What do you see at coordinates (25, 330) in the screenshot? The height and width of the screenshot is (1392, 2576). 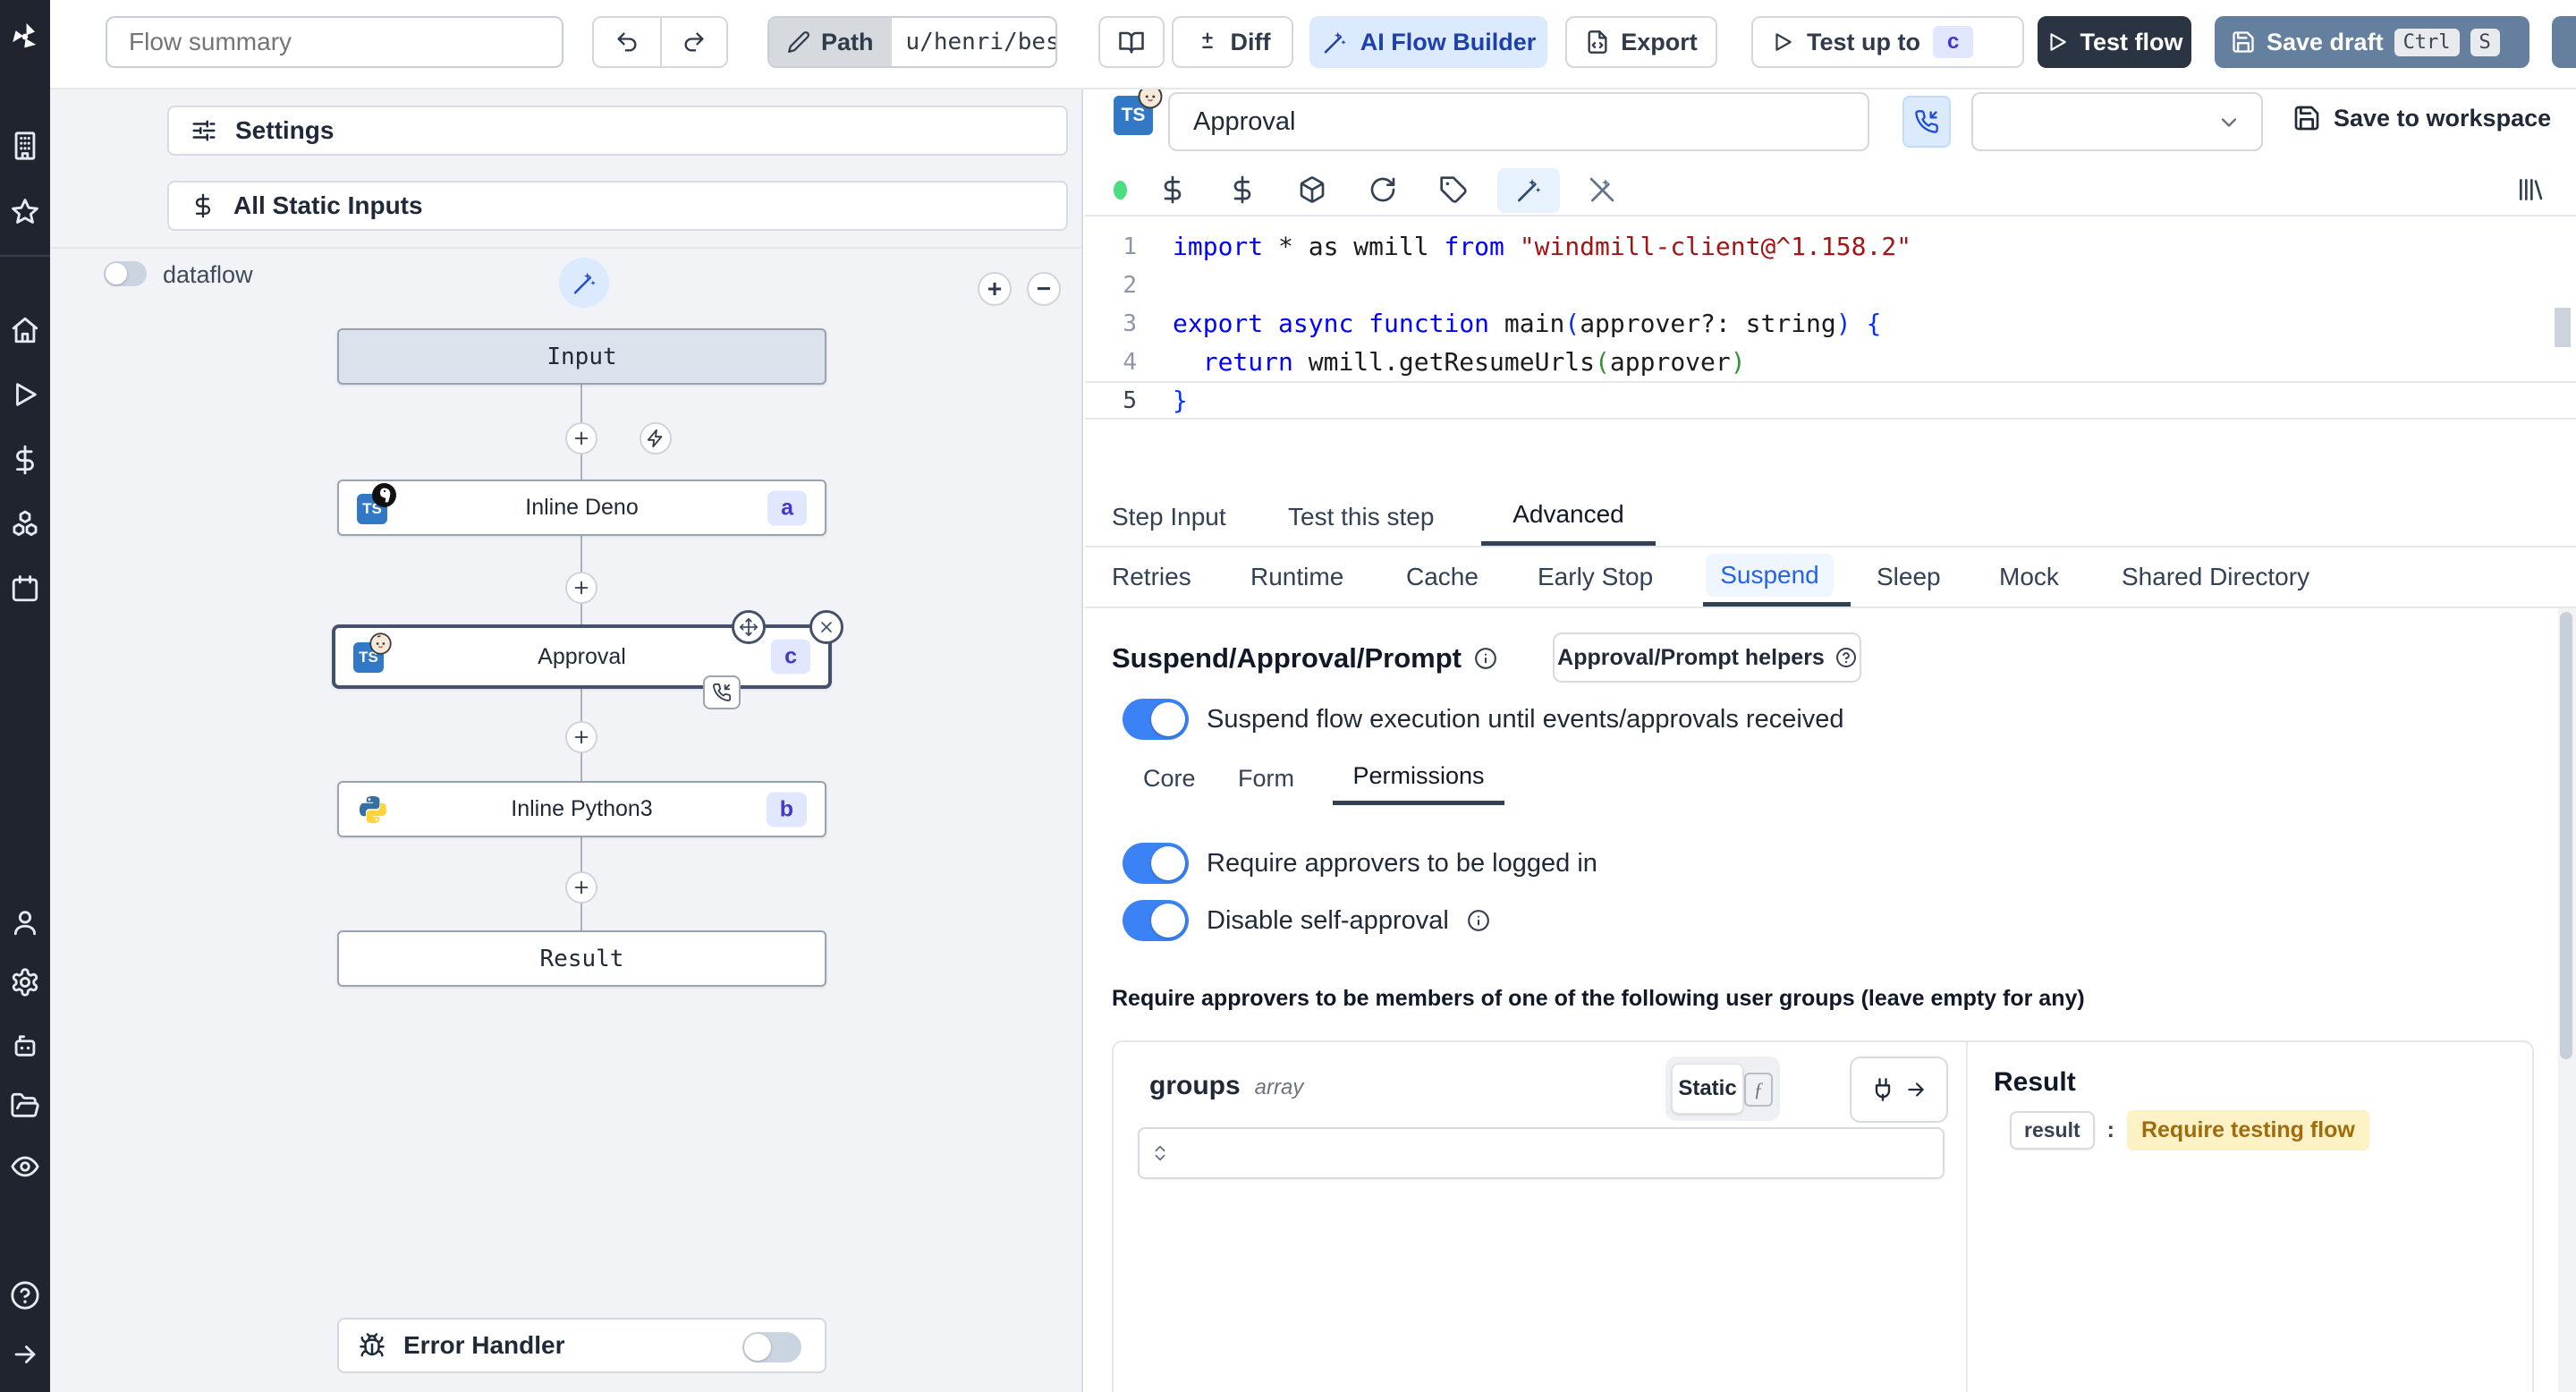 I see `sidebar-item-home` at bounding box center [25, 330].